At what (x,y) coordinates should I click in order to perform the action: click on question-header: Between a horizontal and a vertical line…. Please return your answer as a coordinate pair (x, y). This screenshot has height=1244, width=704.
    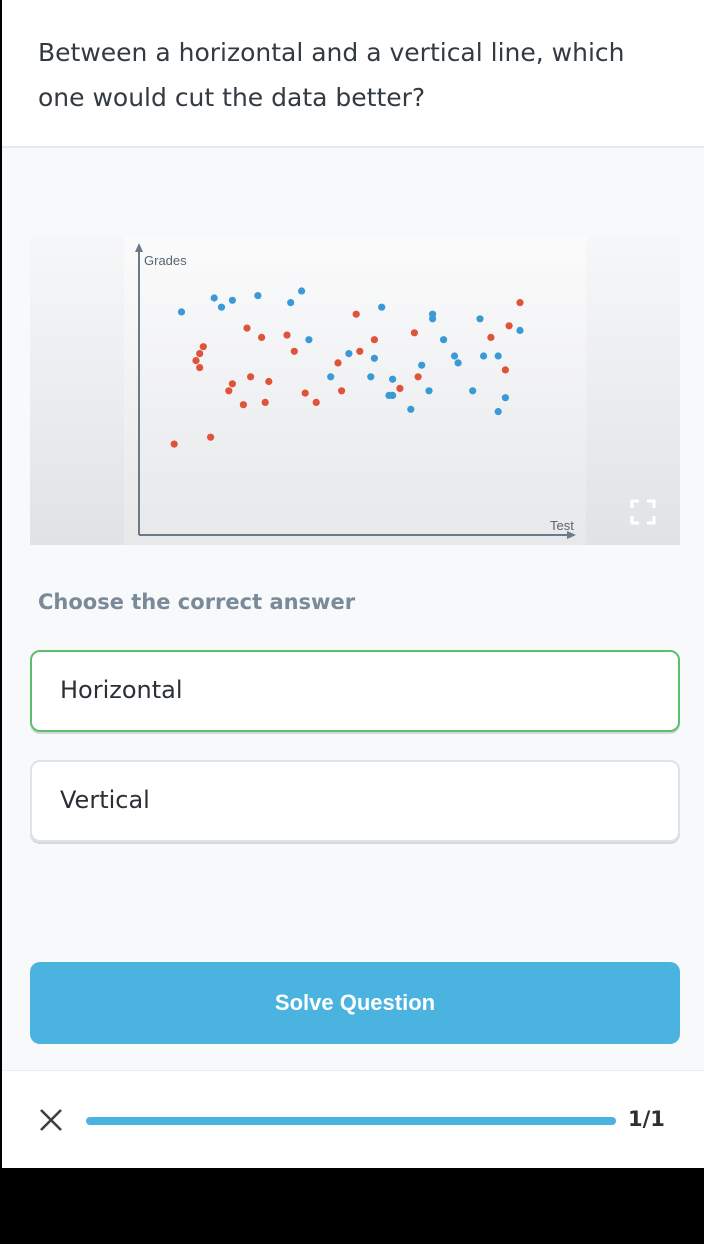
    Looking at the image, I should click on (353, 74).